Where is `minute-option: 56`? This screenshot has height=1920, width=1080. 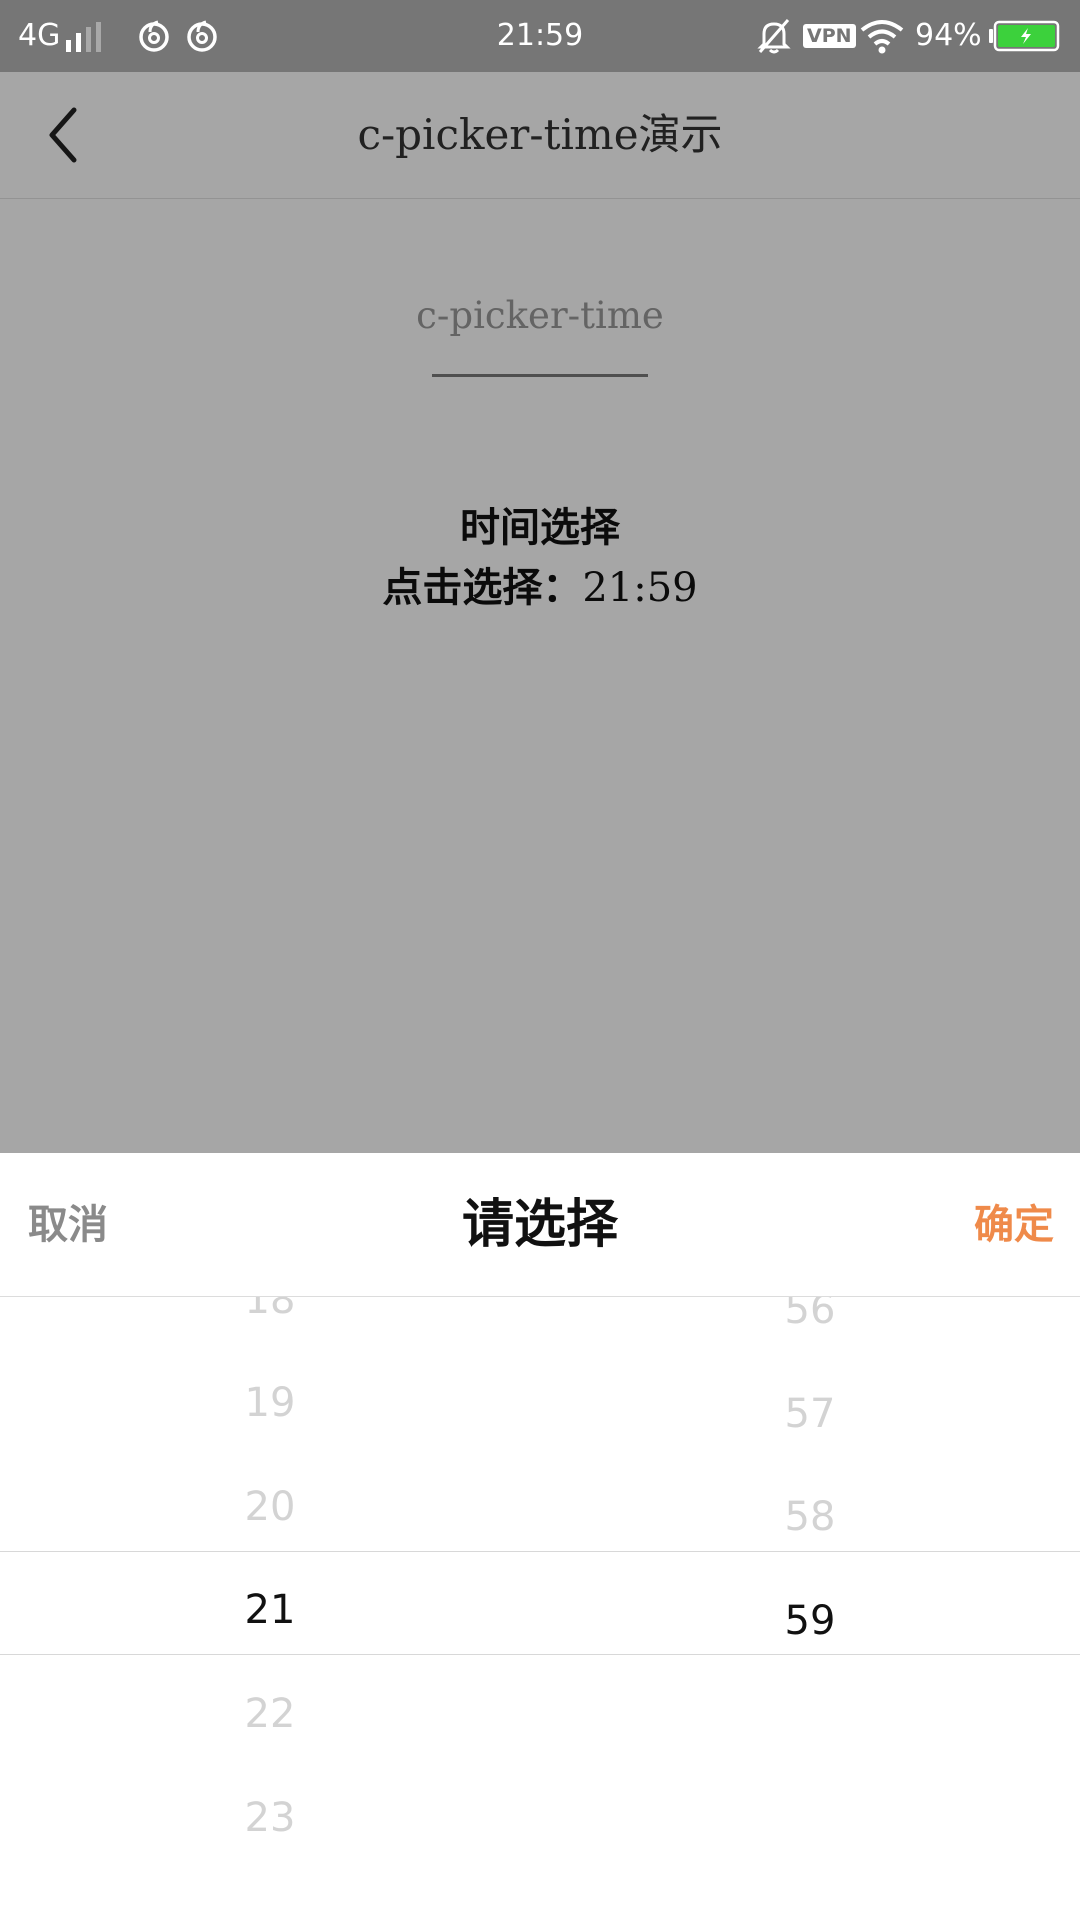 minute-option: 56 is located at coordinates (810, 1329).